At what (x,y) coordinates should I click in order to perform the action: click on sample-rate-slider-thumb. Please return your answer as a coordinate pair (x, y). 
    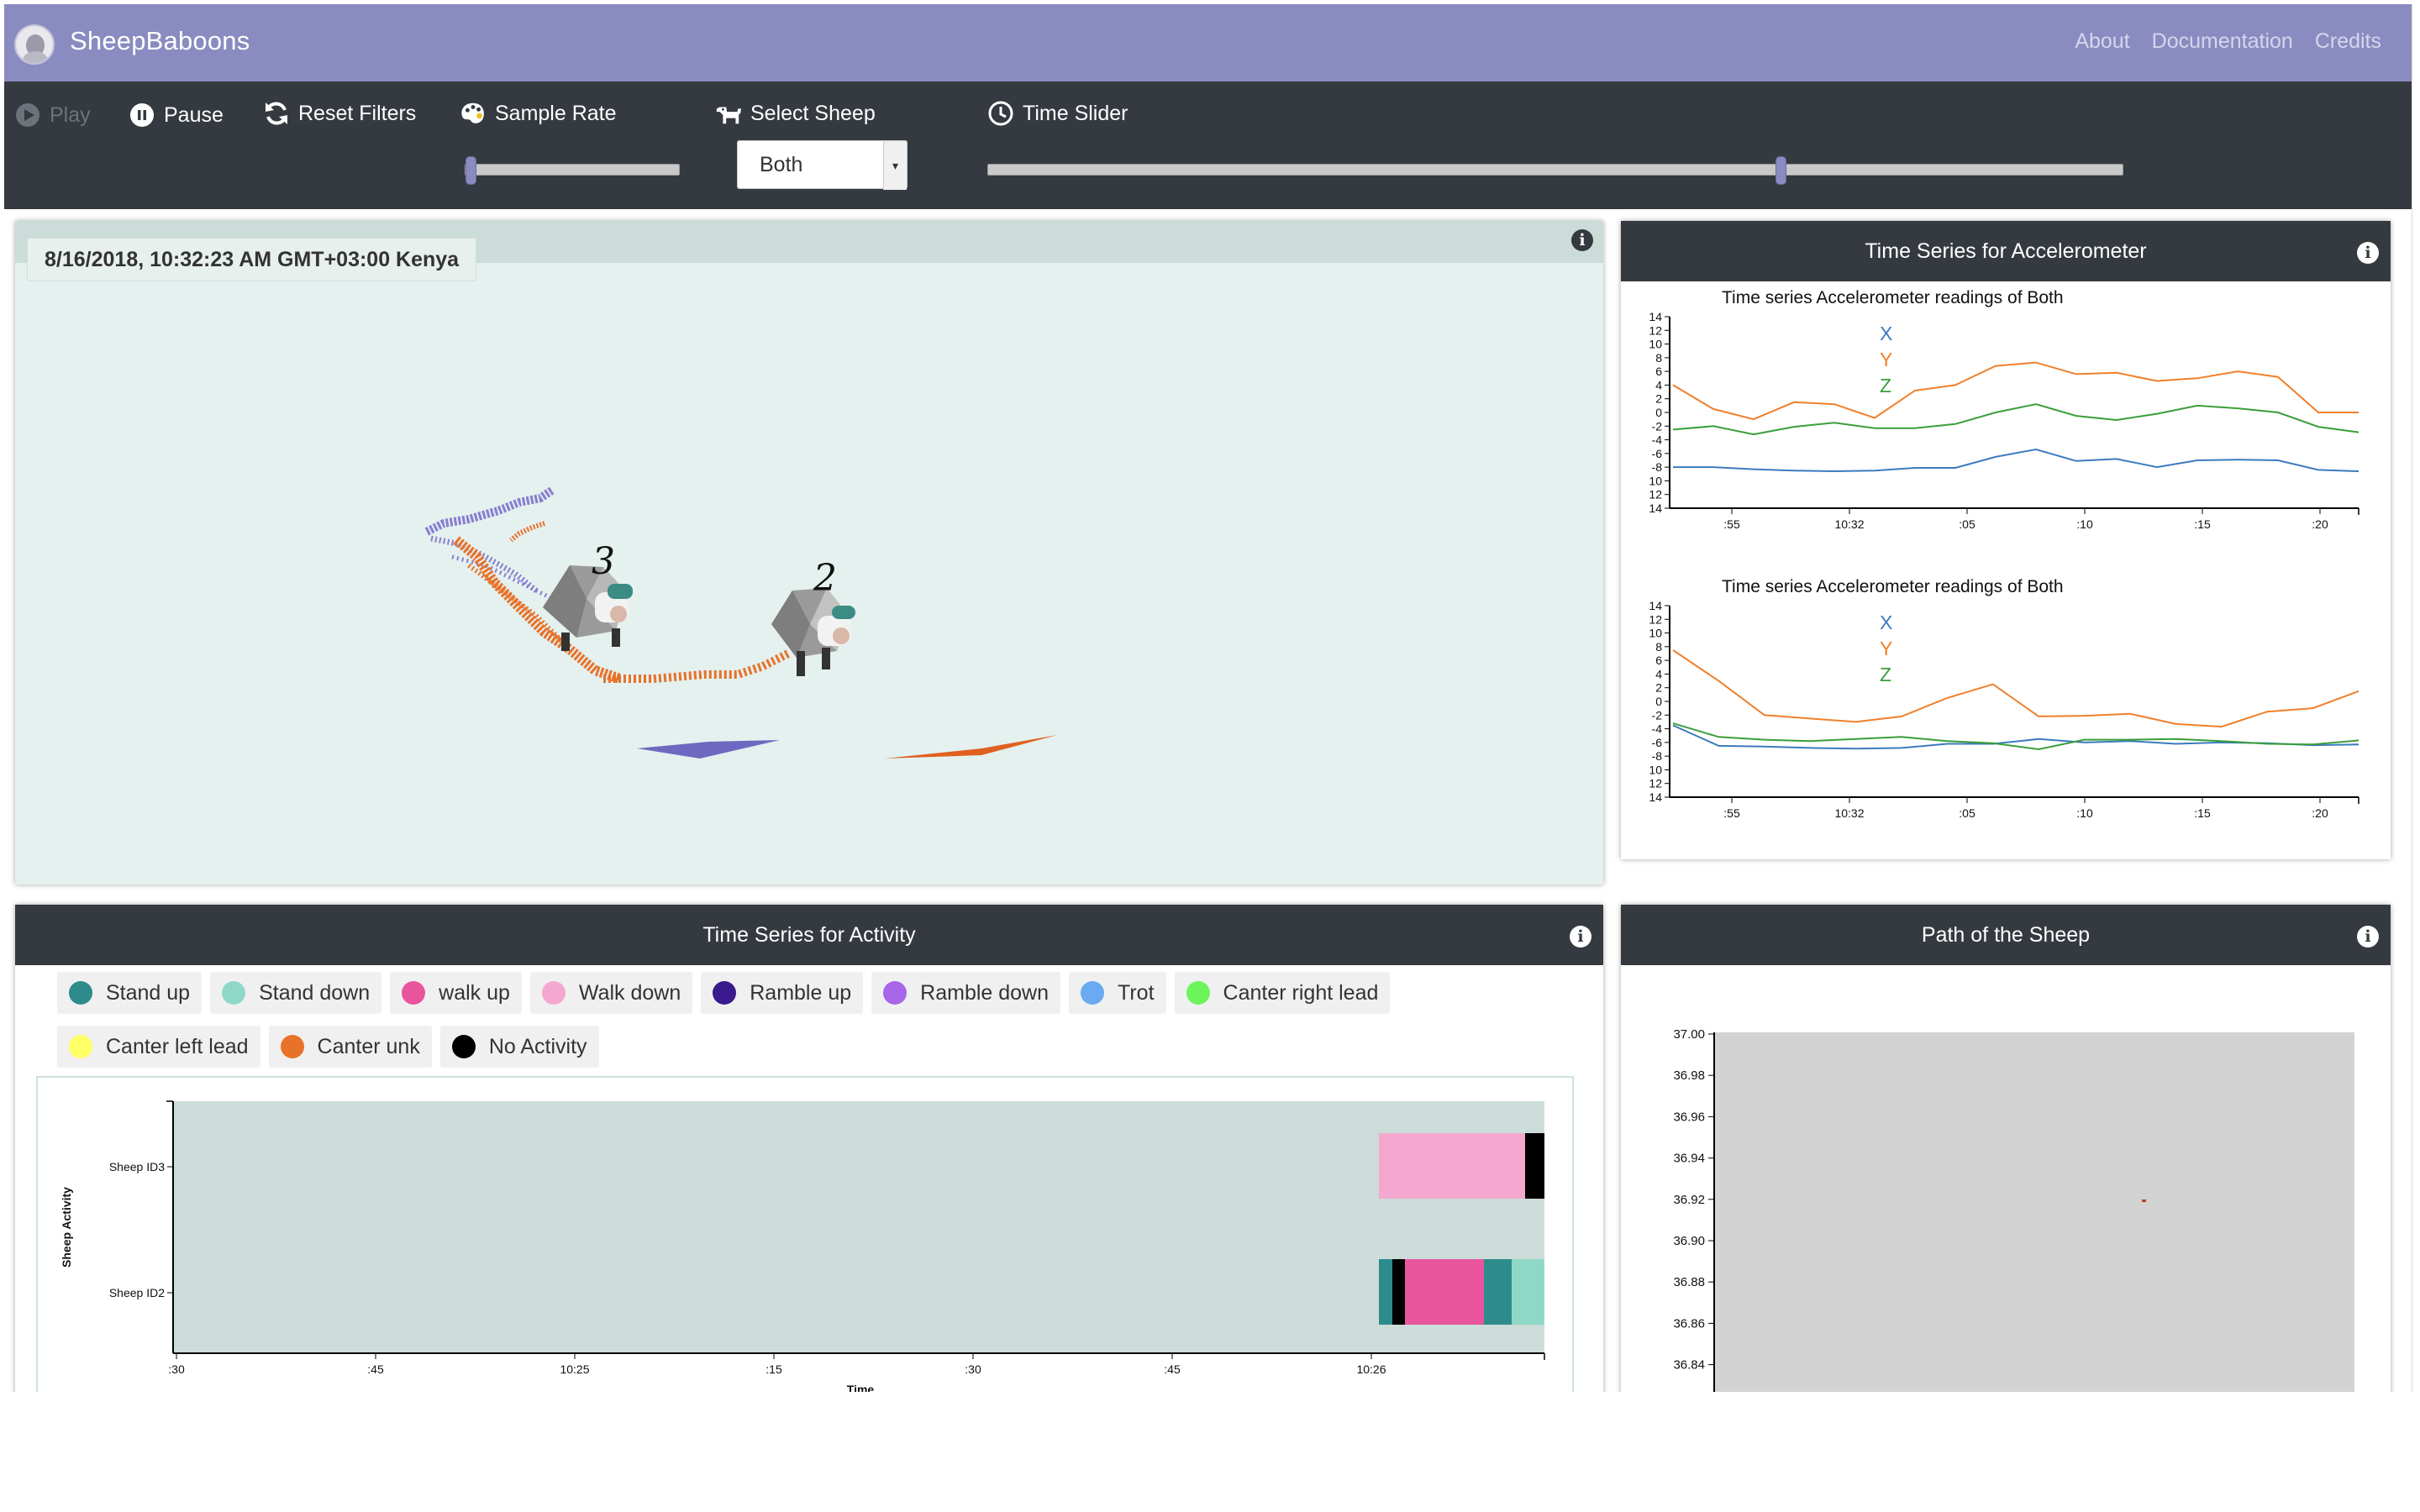
    Looking at the image, I should click on (471, 170).